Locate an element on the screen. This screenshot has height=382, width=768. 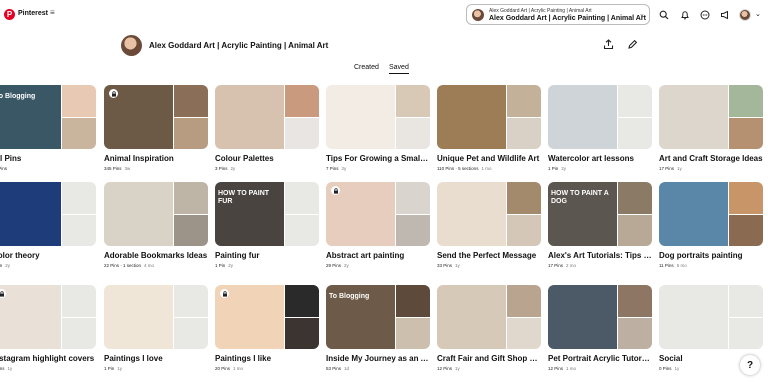
last-updated: 1 mo is located at coordinates (238, 368).